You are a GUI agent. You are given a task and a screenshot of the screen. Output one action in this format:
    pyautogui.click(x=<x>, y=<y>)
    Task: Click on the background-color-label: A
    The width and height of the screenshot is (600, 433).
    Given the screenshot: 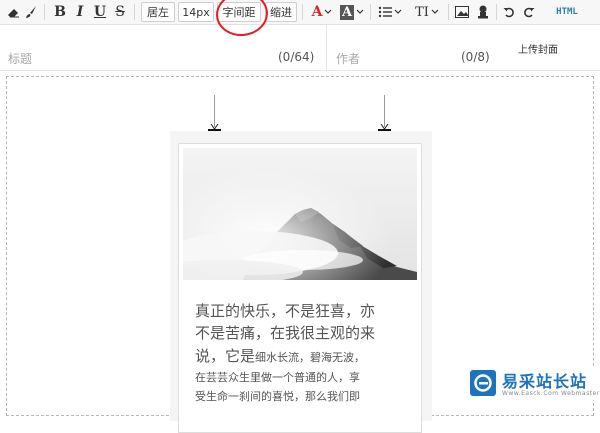 What is the action you would take?
    pyautogui.click(x=347, y=12)
    